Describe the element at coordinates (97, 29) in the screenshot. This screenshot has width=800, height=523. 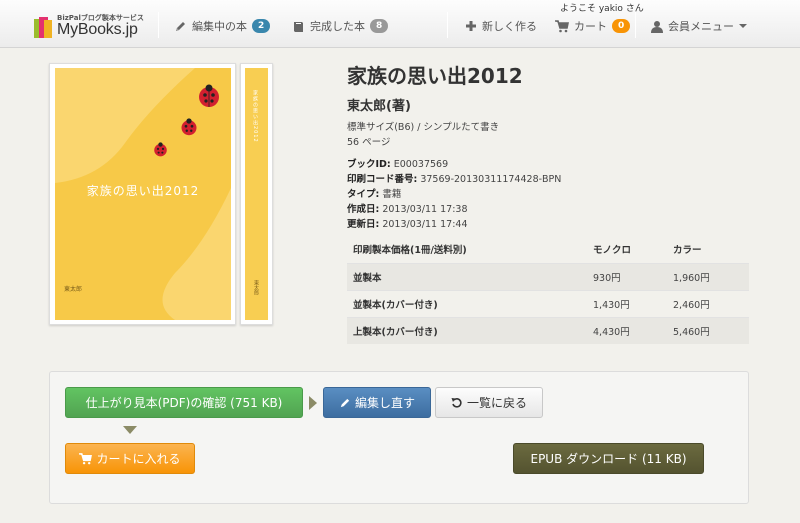
I see `logo-text: MyBooks.jp` at that location.